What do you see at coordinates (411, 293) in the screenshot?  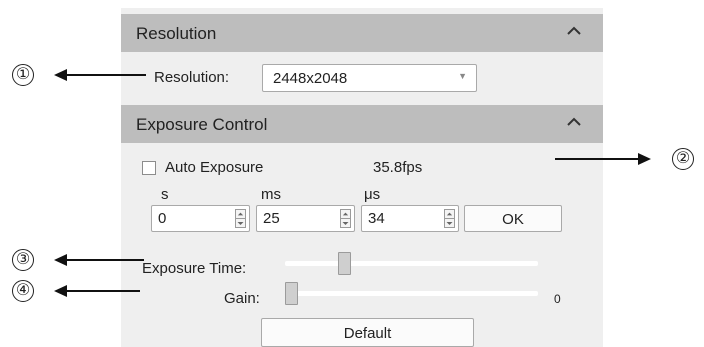 I see `gain-slider-track` at bounding box center [411, 293].